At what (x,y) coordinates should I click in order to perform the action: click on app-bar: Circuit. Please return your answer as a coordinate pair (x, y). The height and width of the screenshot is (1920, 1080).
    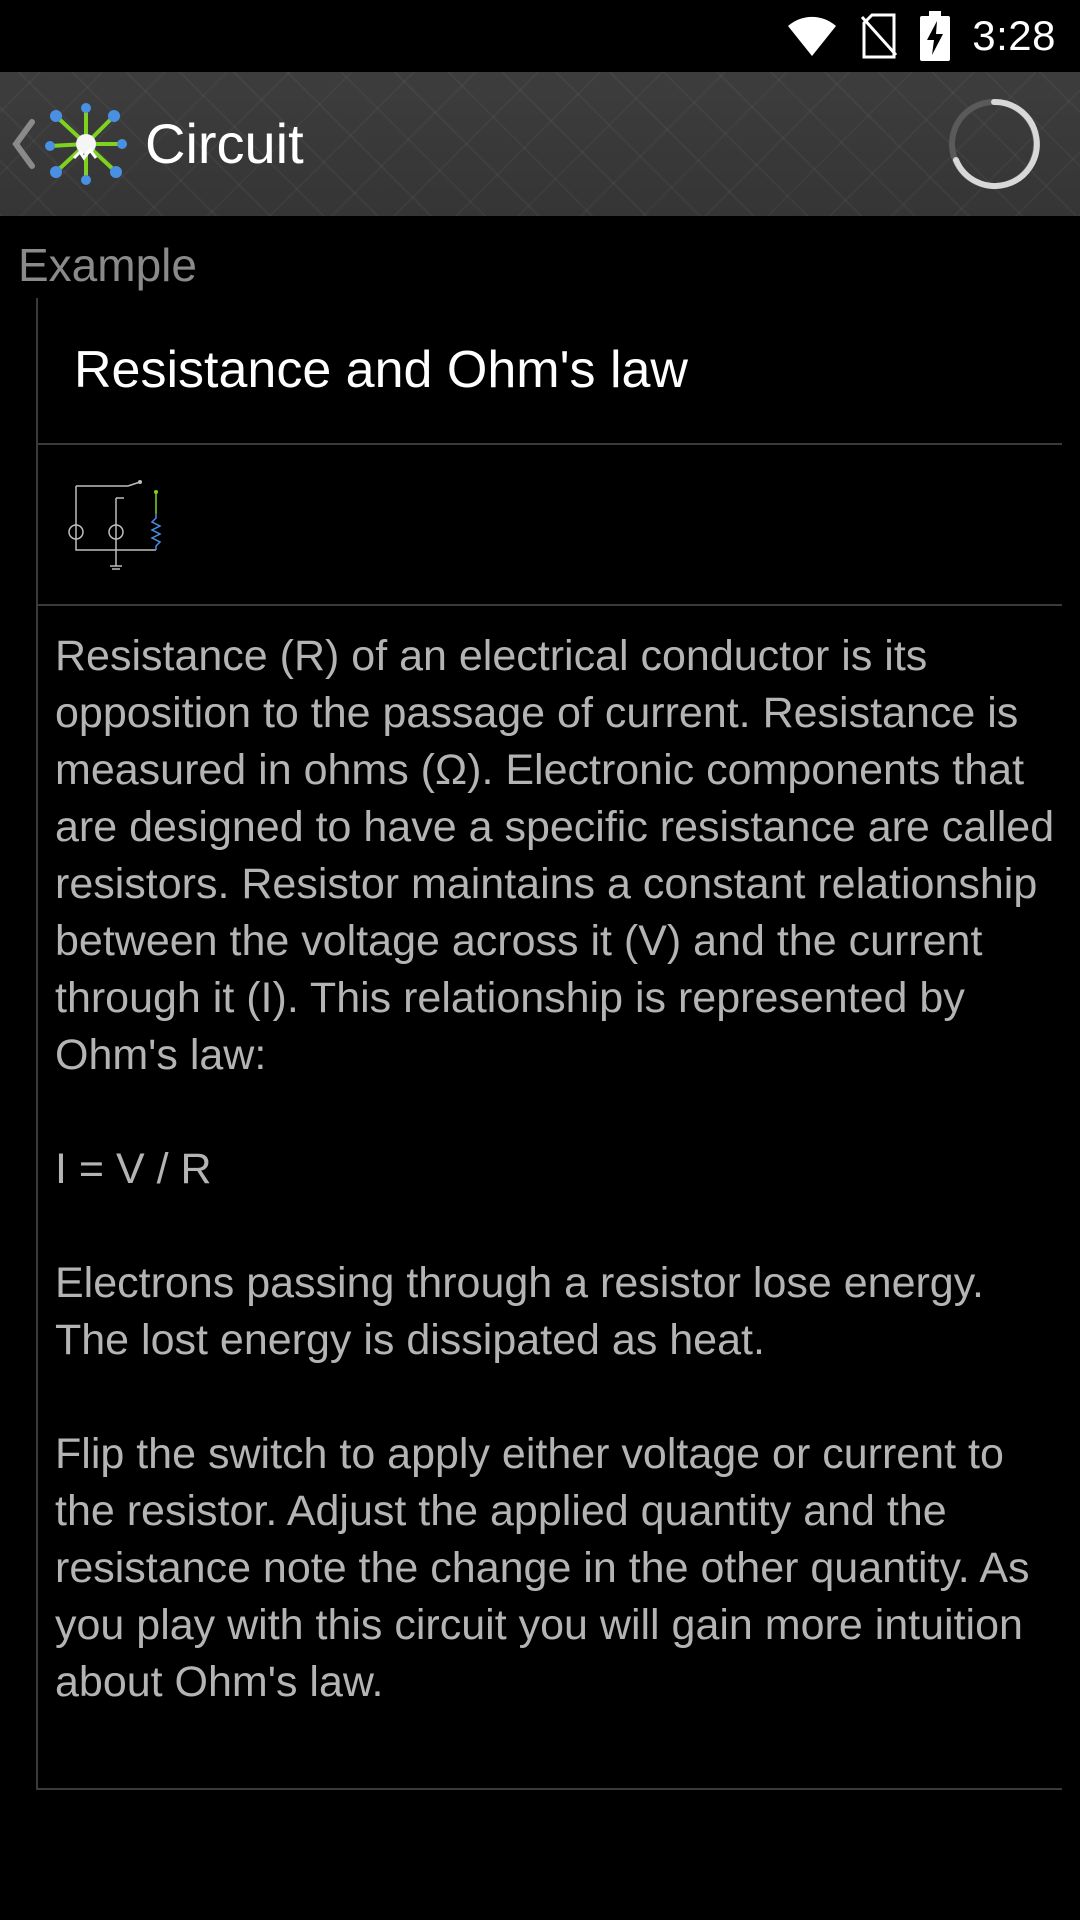
    Looking at the image, I should click on (540, 144).